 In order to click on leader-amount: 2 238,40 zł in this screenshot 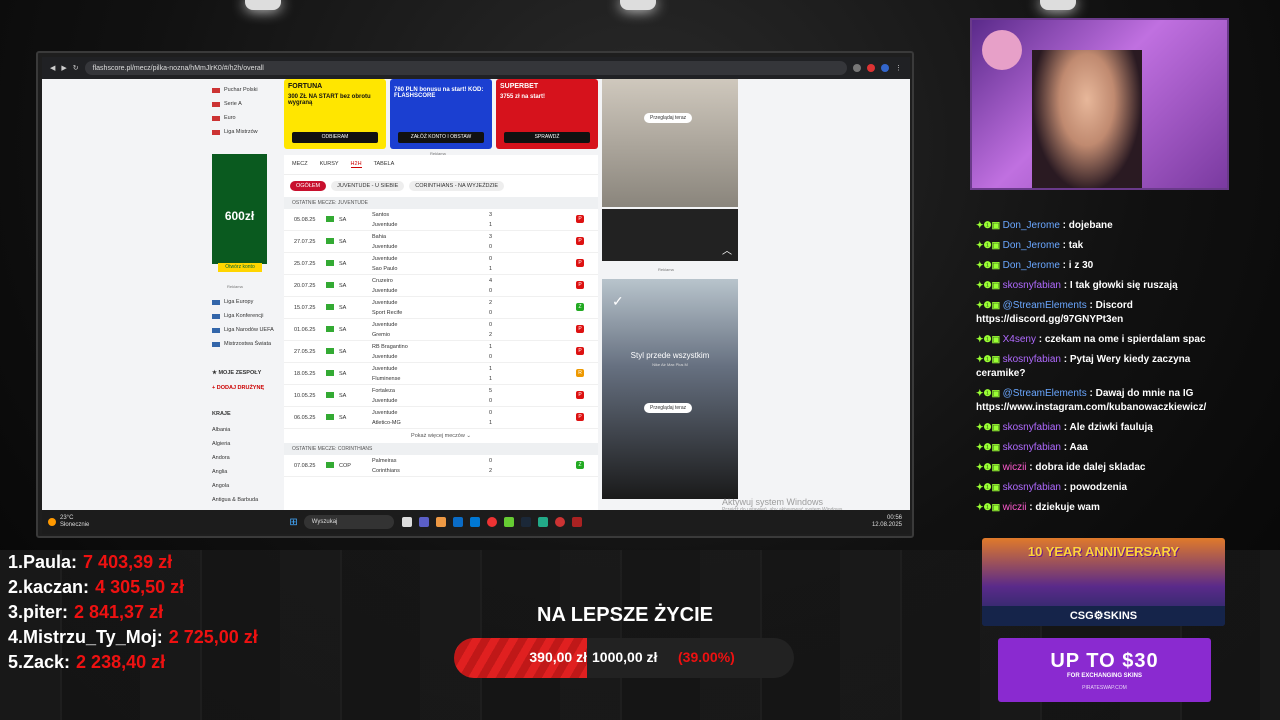, I will do `click(121, 662)`.